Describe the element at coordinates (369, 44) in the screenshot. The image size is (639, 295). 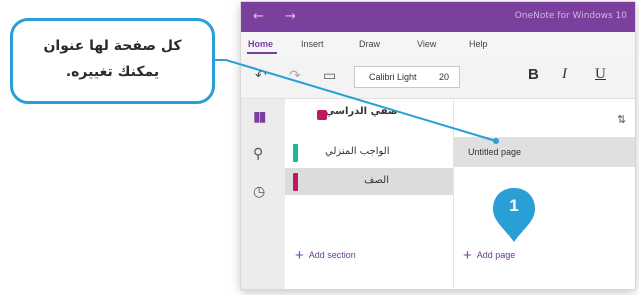
I see `tab-draw: Draw` at that location.